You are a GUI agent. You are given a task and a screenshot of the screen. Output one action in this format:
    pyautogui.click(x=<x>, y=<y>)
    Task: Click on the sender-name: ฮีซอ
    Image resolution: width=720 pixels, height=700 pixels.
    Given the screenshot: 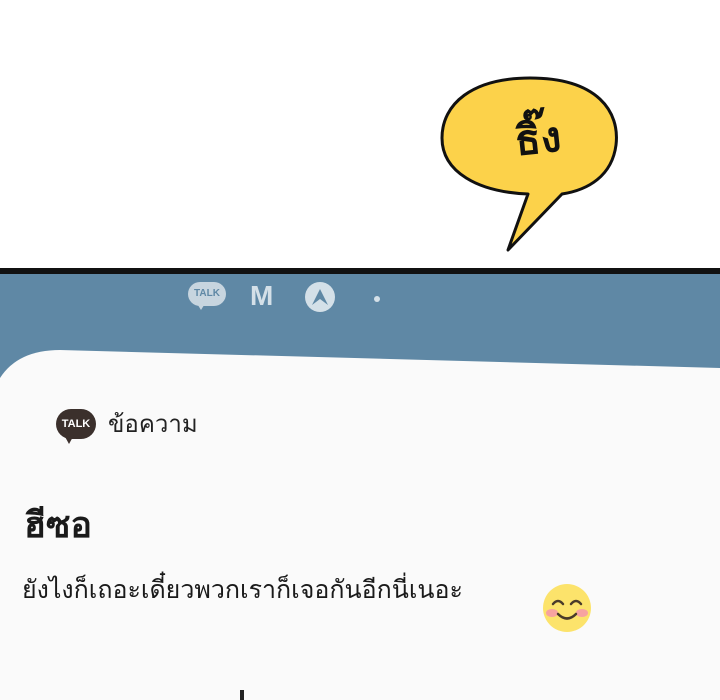 What is the action you would take?
    pyautogui.click(x=58, y=525)
    